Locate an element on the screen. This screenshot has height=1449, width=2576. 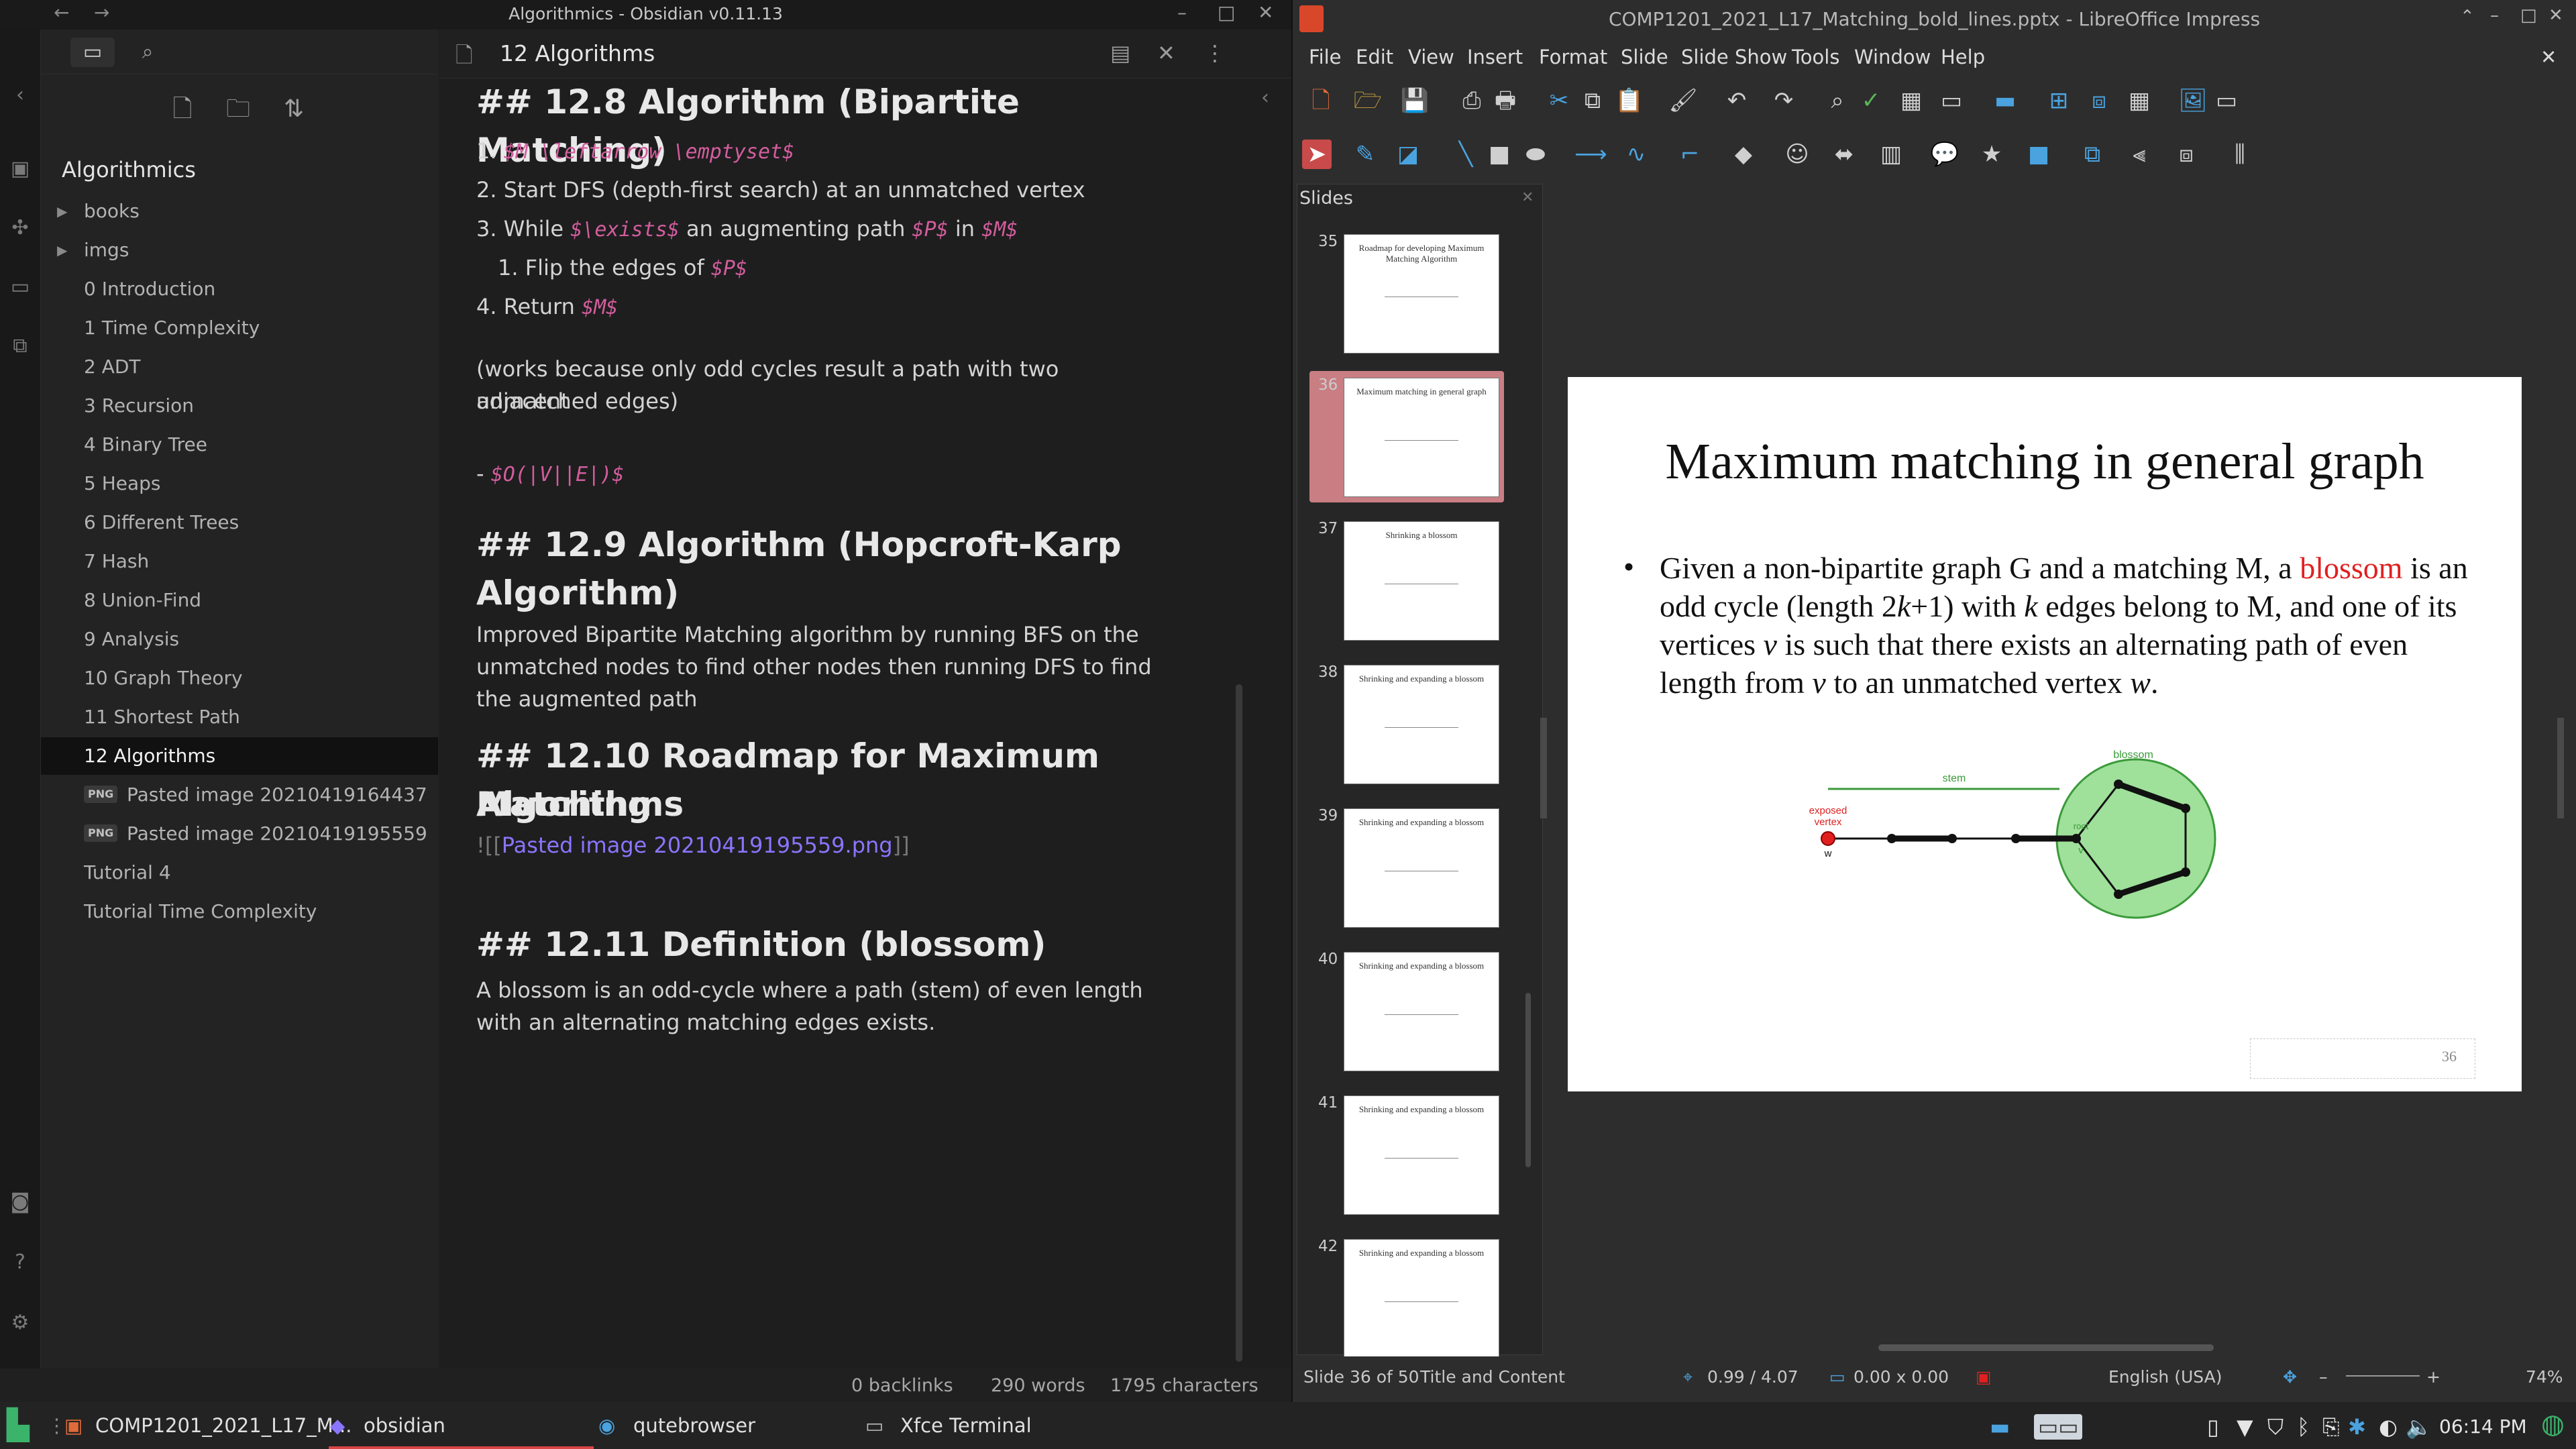
master-slide-icon: ▬ is located at coordinates (2005, 100).